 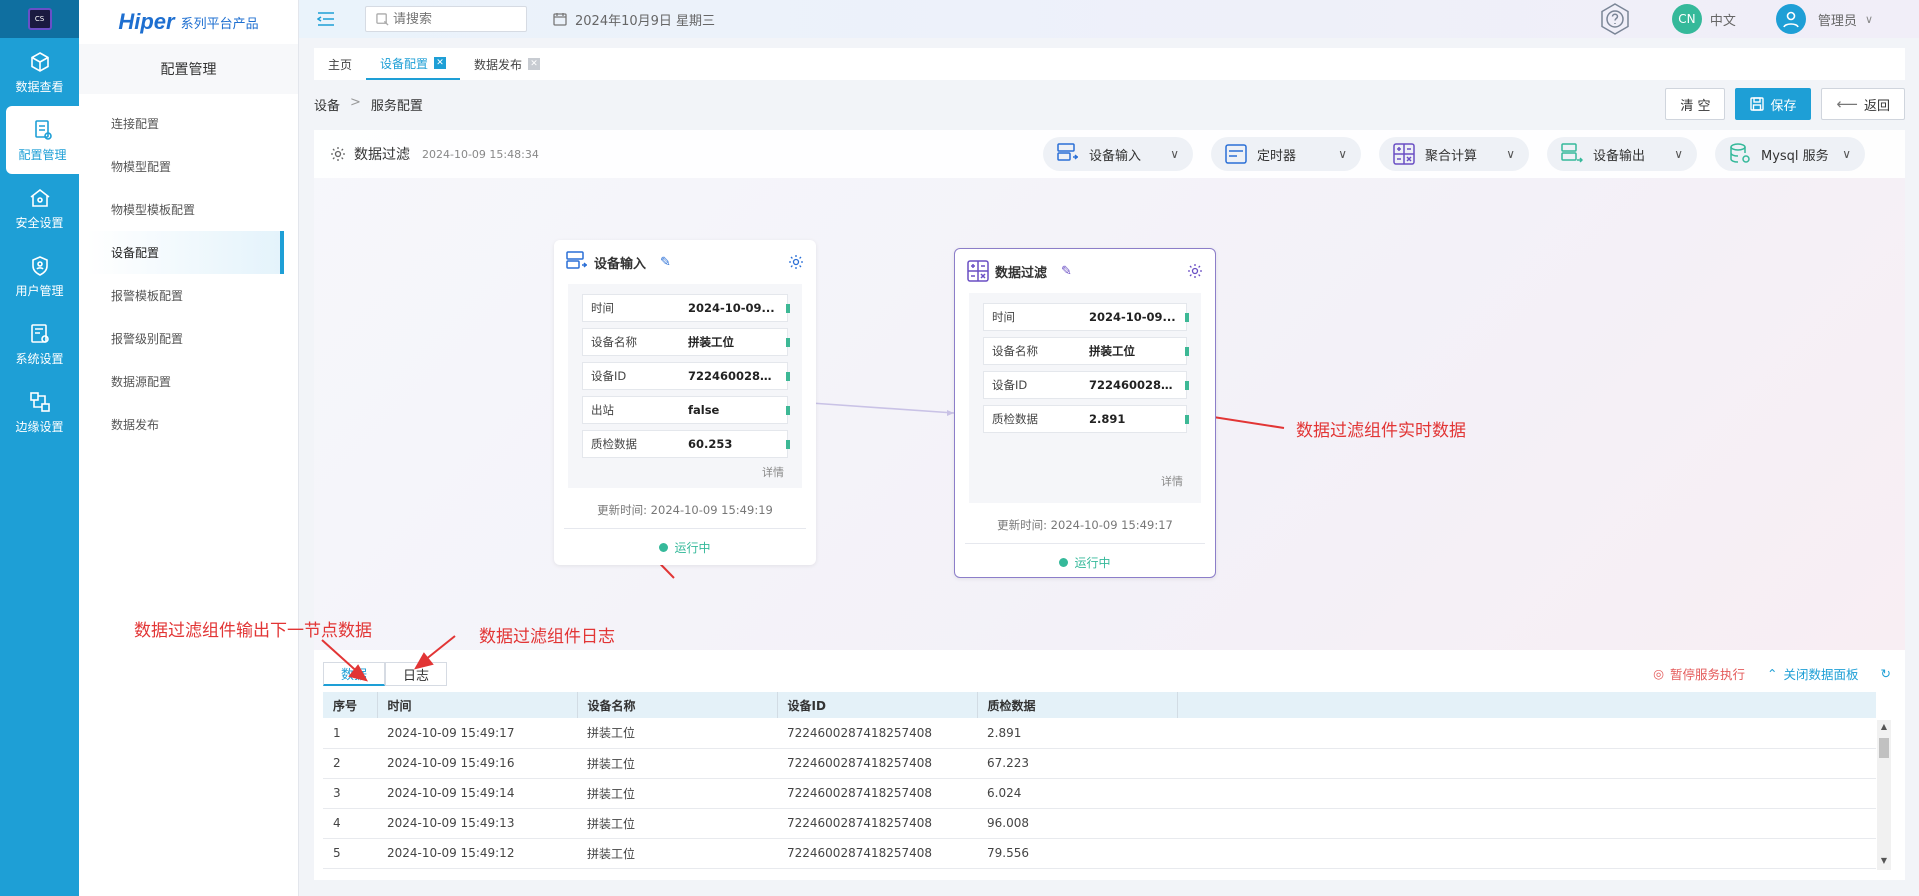 I want to click on current-date: 2024年10月9日 星期三, so click(x=634, y=19).